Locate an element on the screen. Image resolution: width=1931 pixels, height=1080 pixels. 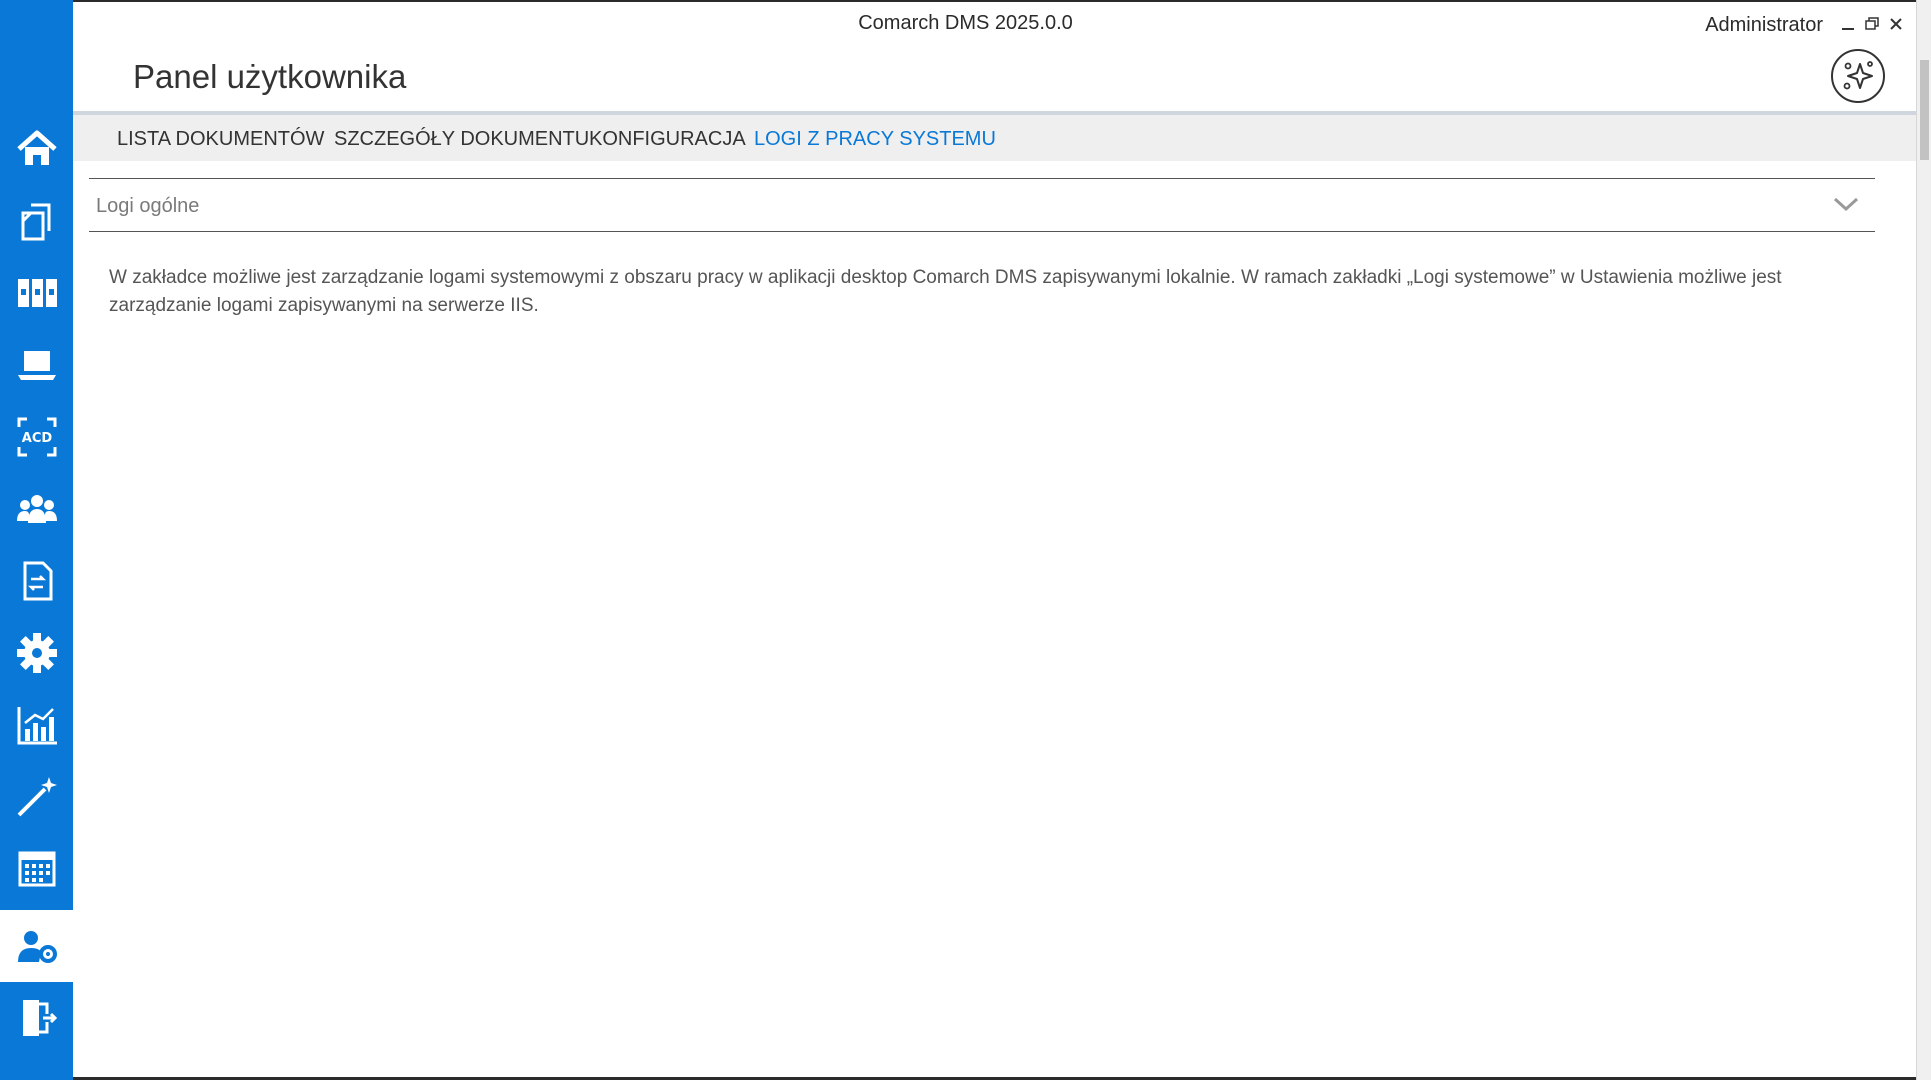
close-icon is located at coordinates (1896, 24).